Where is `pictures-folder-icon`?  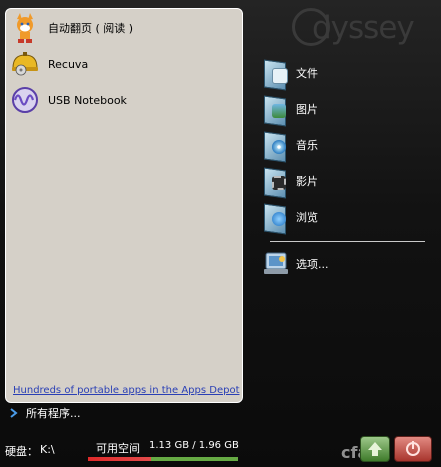
pictures-folder-icon is located at coordinates (275, 110).